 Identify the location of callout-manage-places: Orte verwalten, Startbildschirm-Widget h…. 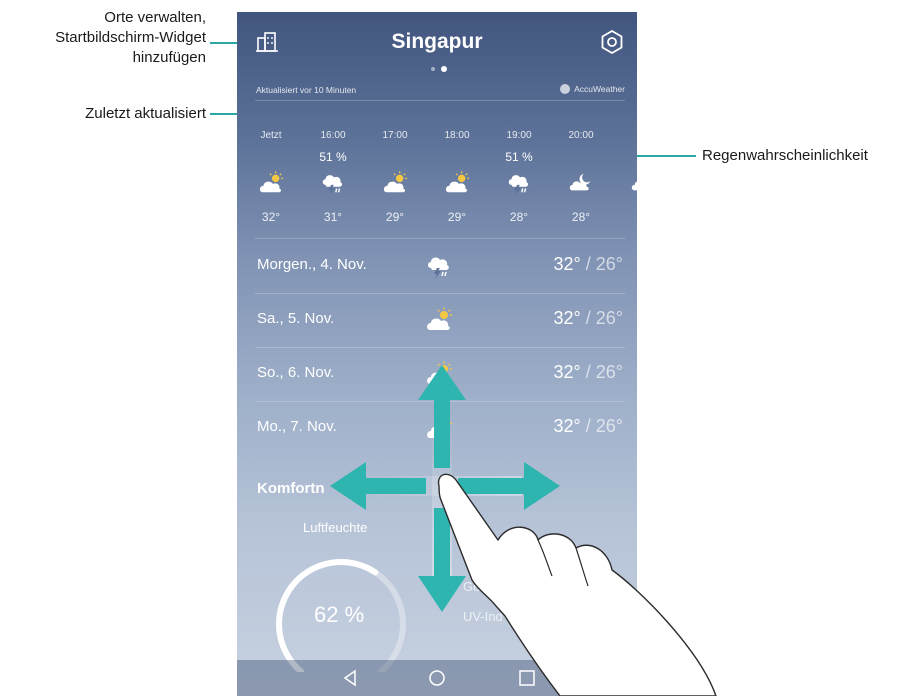
(130, 38).